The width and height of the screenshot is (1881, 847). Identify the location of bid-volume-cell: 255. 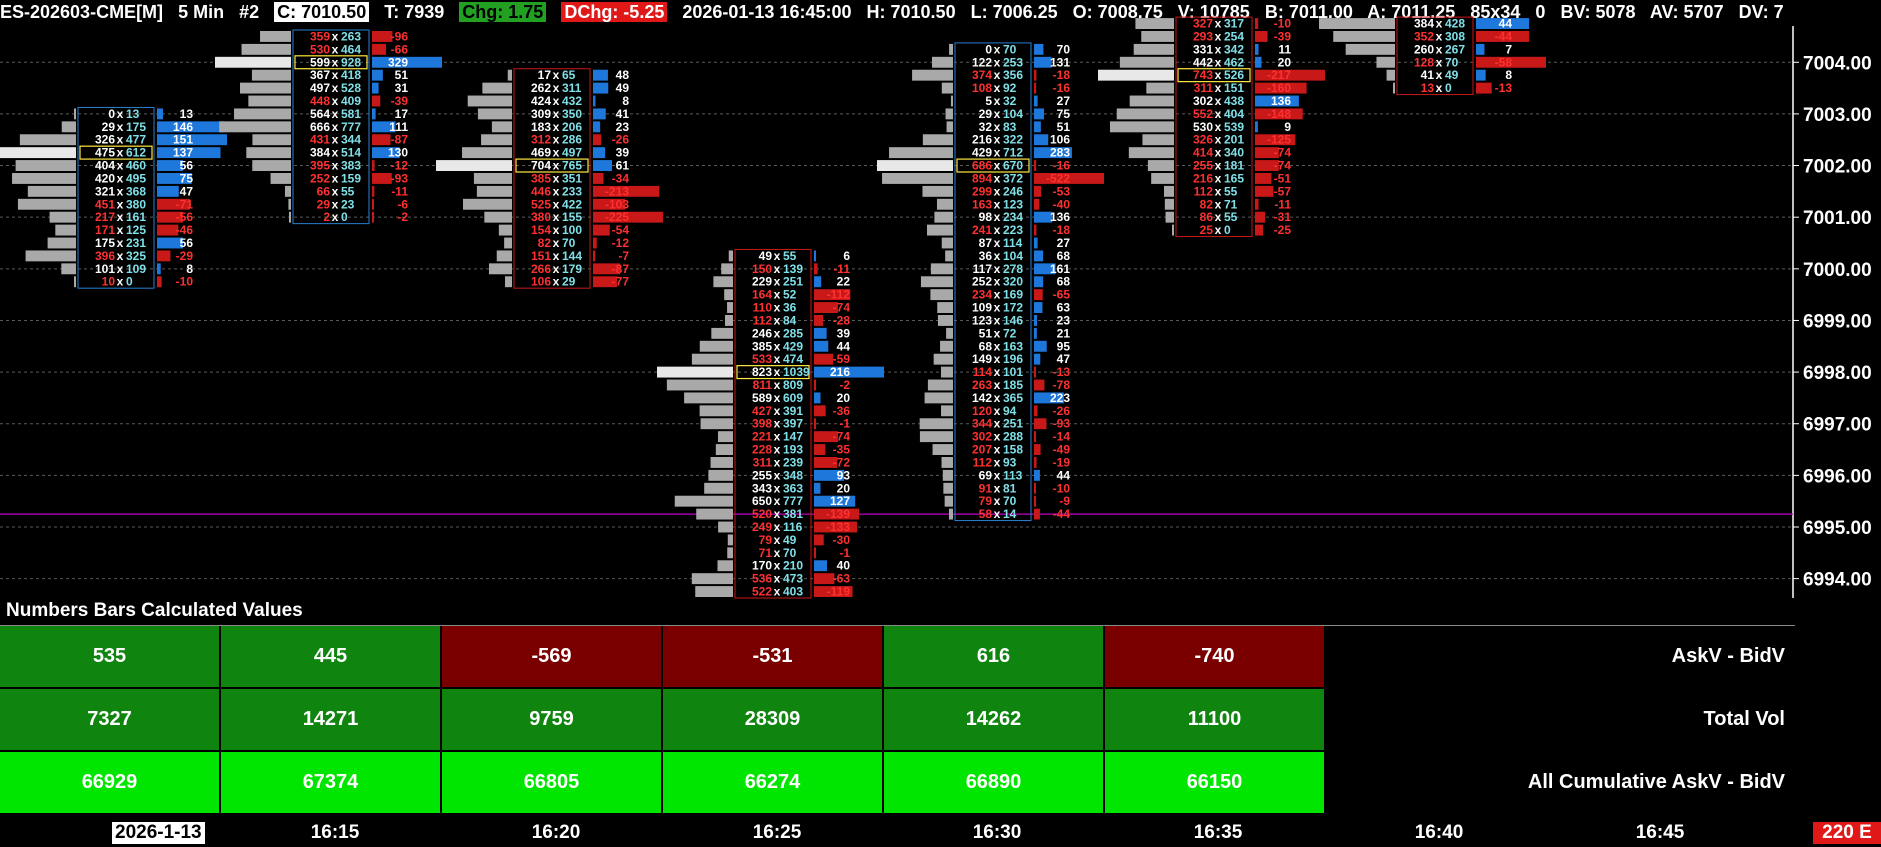
(1203, 166).